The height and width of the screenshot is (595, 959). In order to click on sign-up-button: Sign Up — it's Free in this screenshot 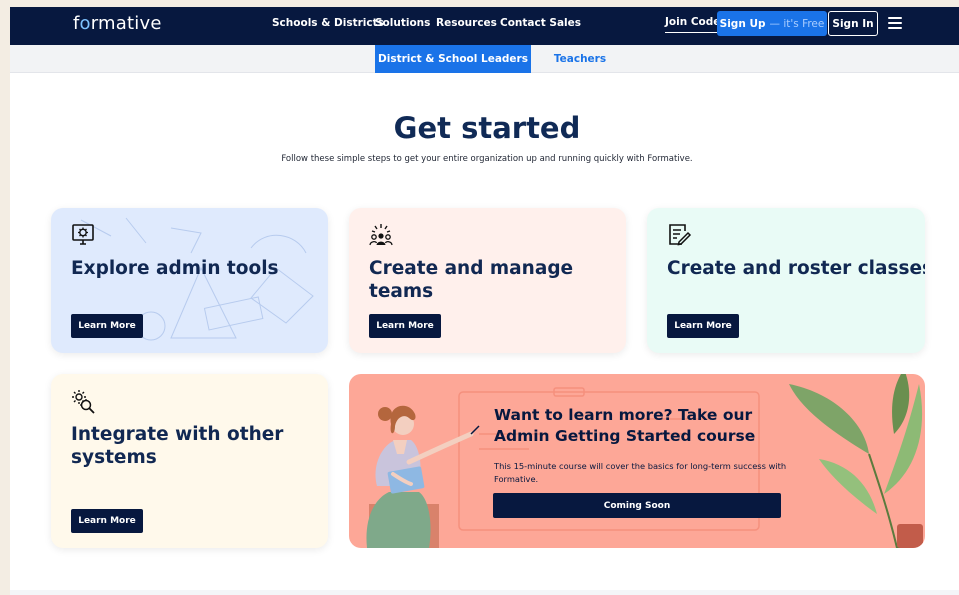, I will do `click(772, 23)`.